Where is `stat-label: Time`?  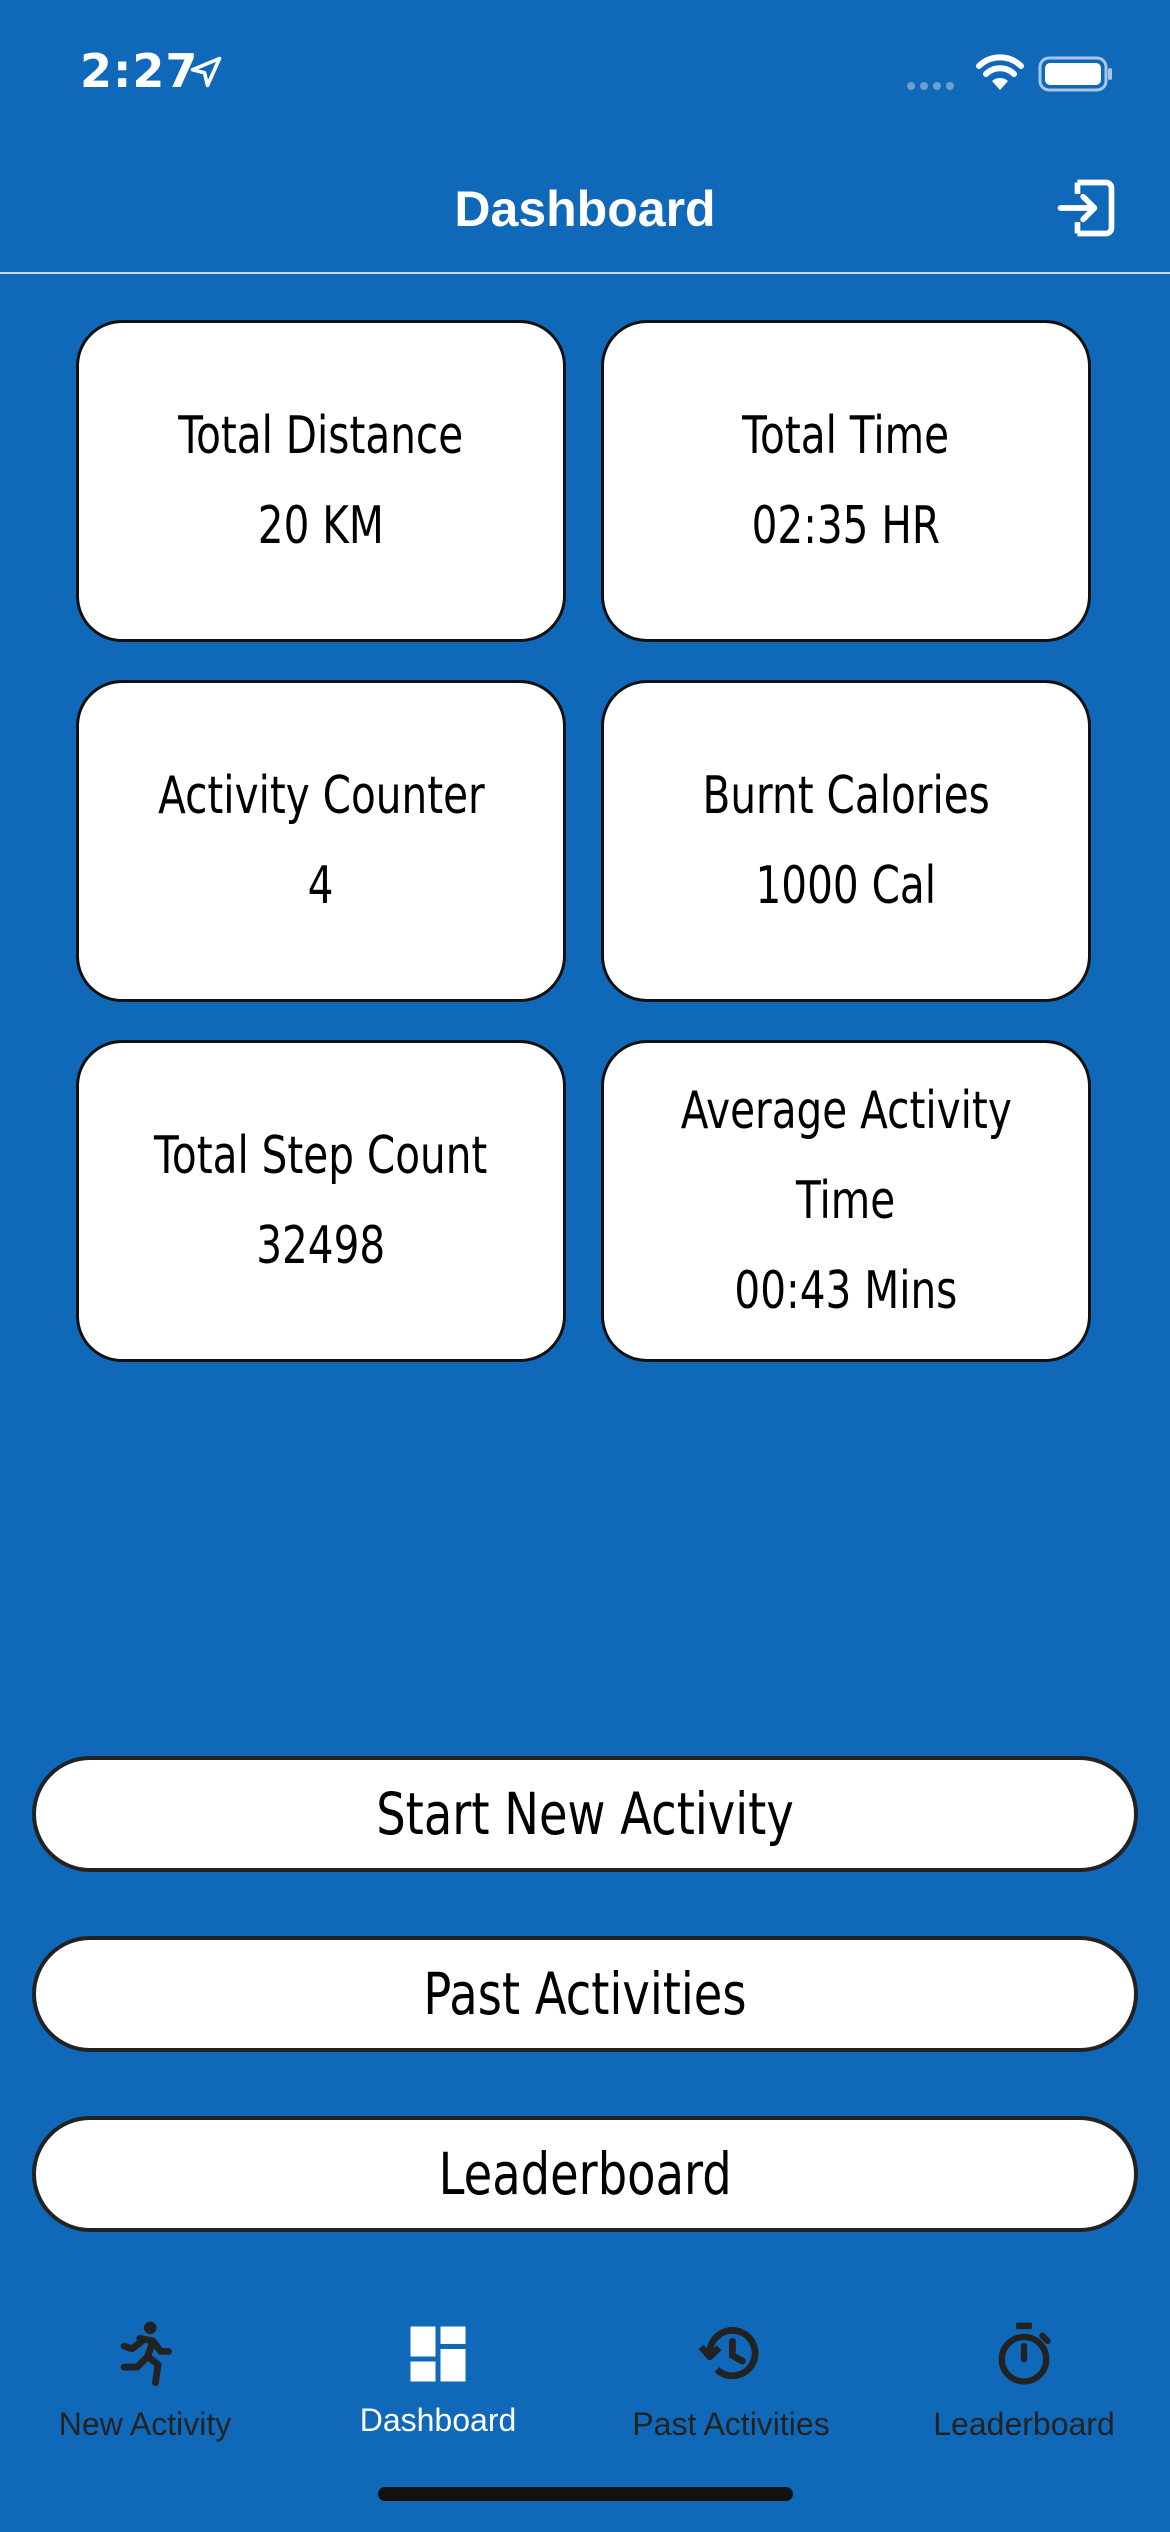 stat-label: Time is located at coordinates (846, 1201).